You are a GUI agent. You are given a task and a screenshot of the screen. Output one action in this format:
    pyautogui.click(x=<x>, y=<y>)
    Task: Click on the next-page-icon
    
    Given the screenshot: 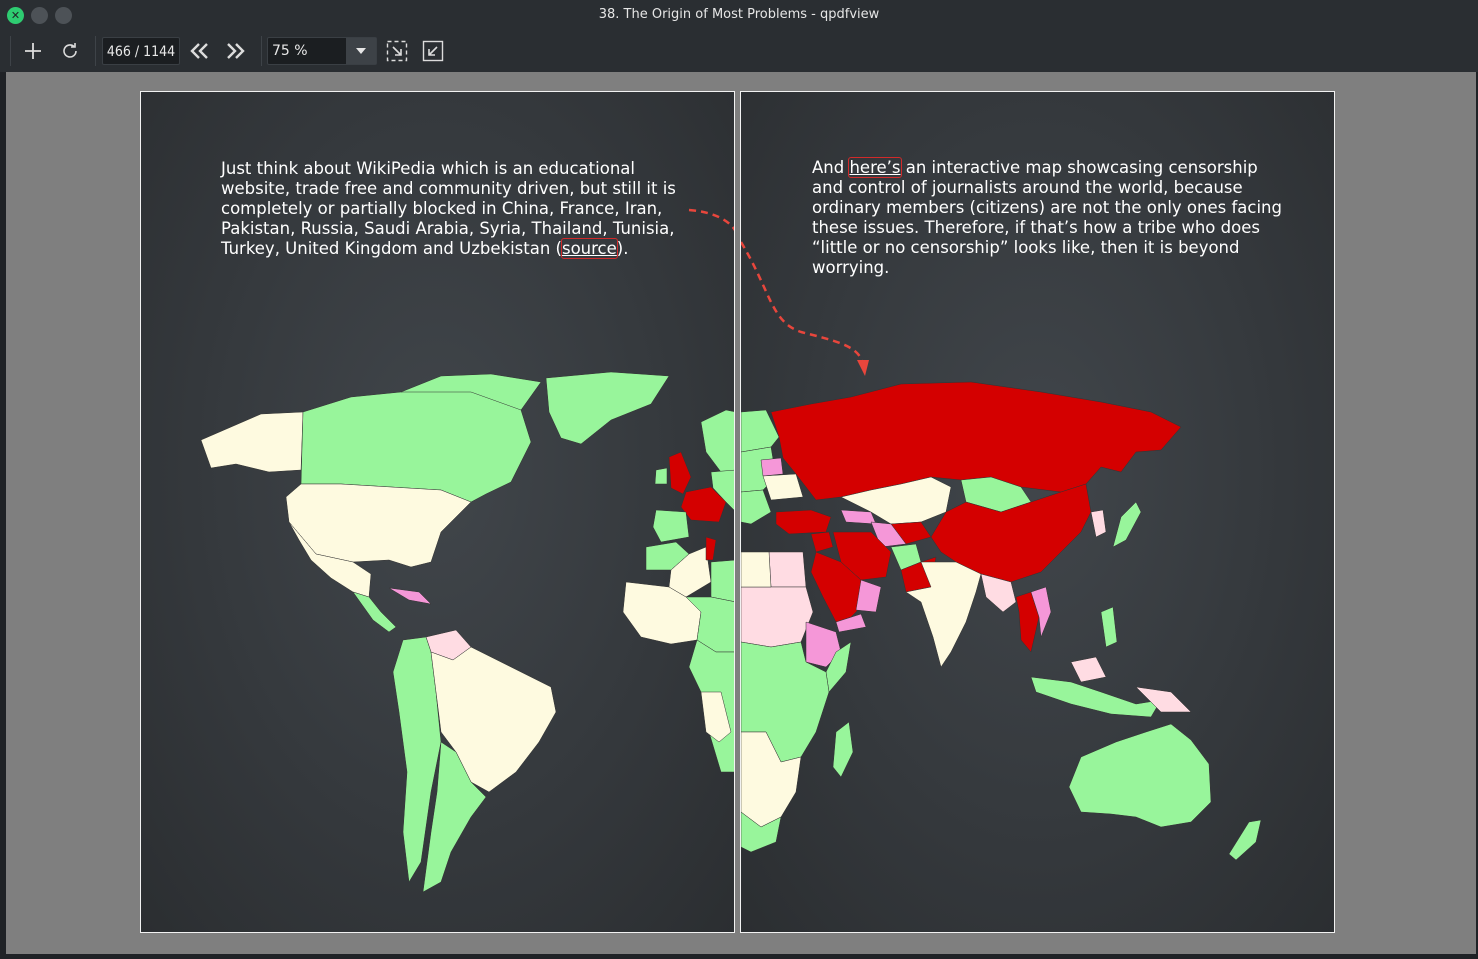 What is the action you would take?
    pyautogui.click(x=236, y=51)
    